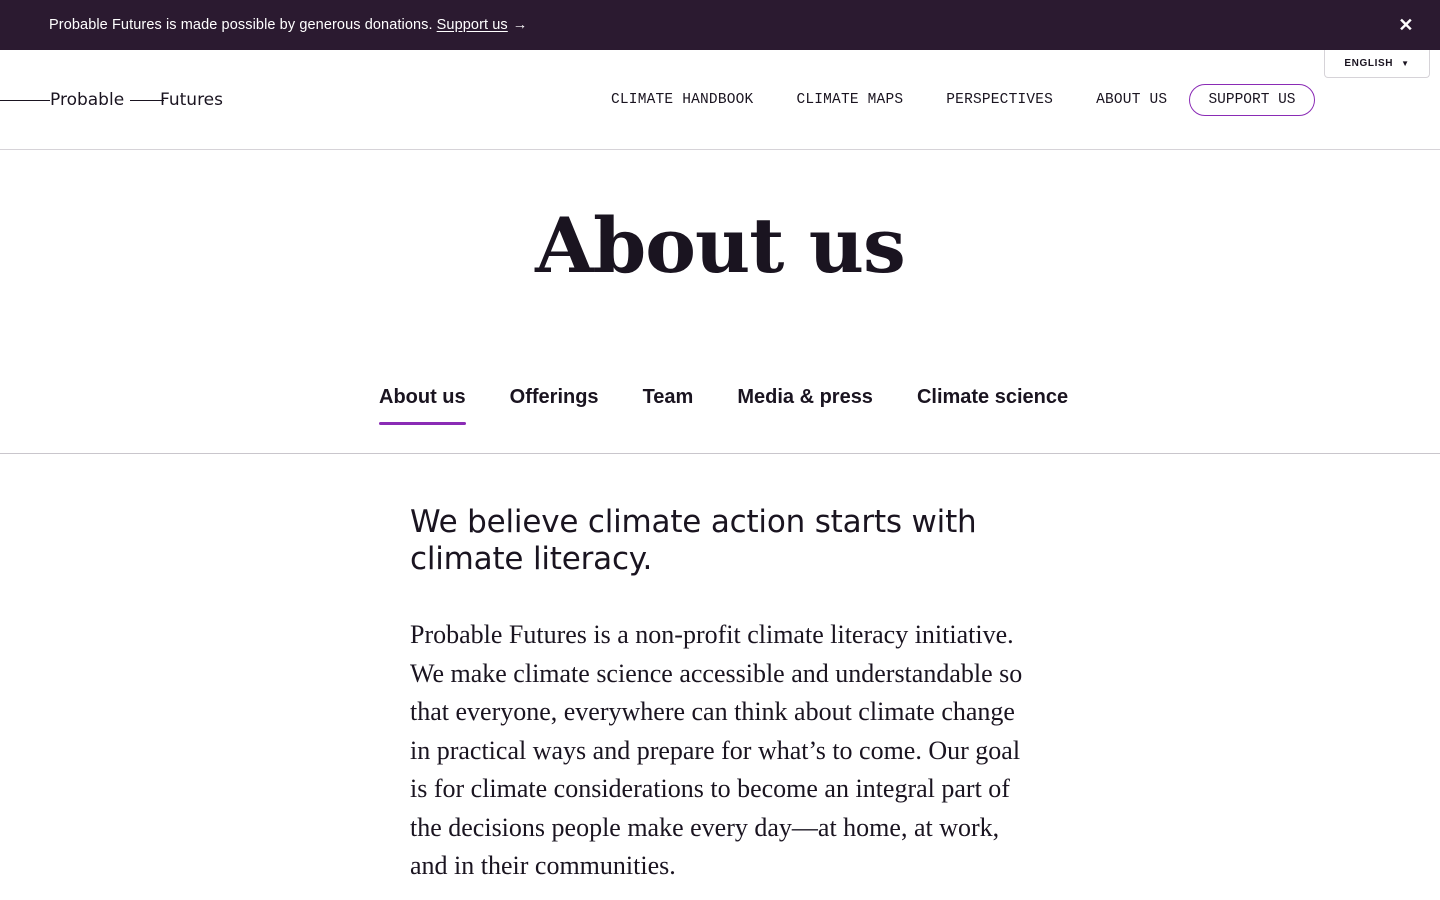 The height and width of the screenshot is (900, 1440). What do you see at coordinates (87, 100) in the screenshot?
I see `logo-word-probable: Probable` at bounding box center [87, 100].